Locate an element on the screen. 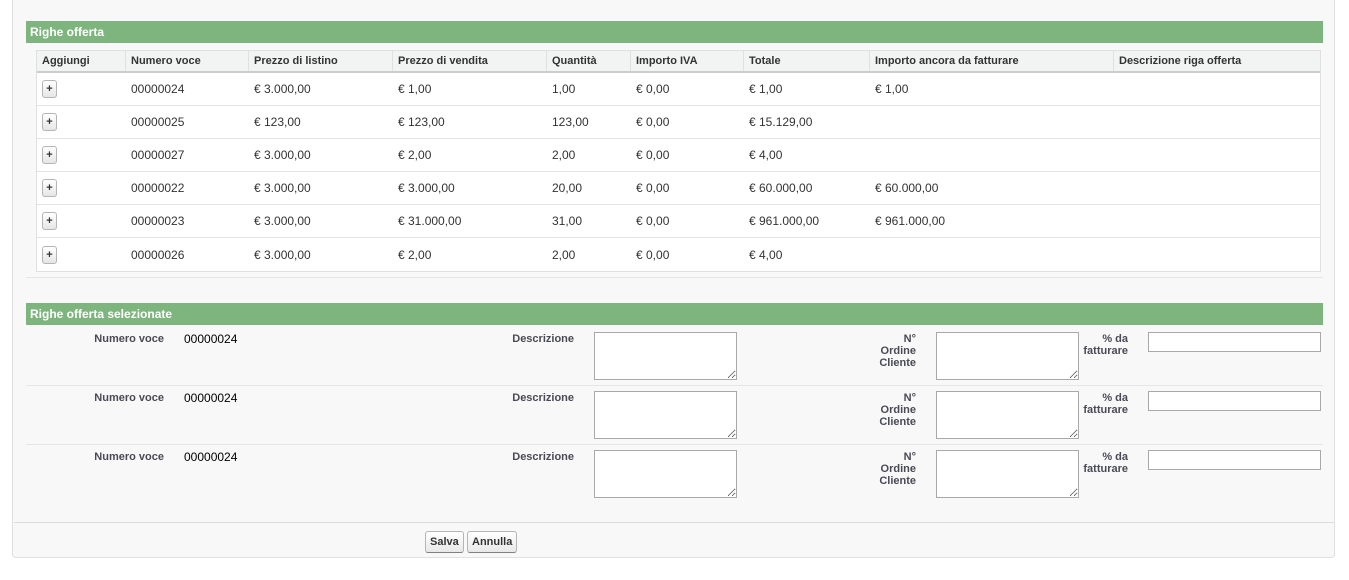  cell-importo-da-fatturare: € 60.000,00 is located at coordinates (907, 188).